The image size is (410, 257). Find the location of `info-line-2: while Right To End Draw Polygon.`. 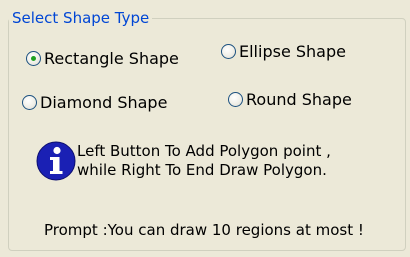

info-line-2: while Right To End Draw Polygon. is located at coordinates (202, 170).